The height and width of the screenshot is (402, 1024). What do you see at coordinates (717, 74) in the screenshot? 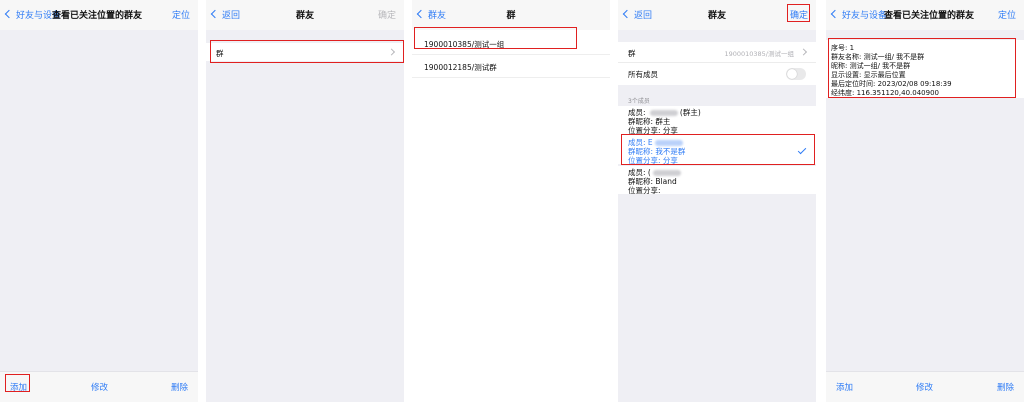
I see `all-members-row: 所有成员` at bounding box center [717, 74].